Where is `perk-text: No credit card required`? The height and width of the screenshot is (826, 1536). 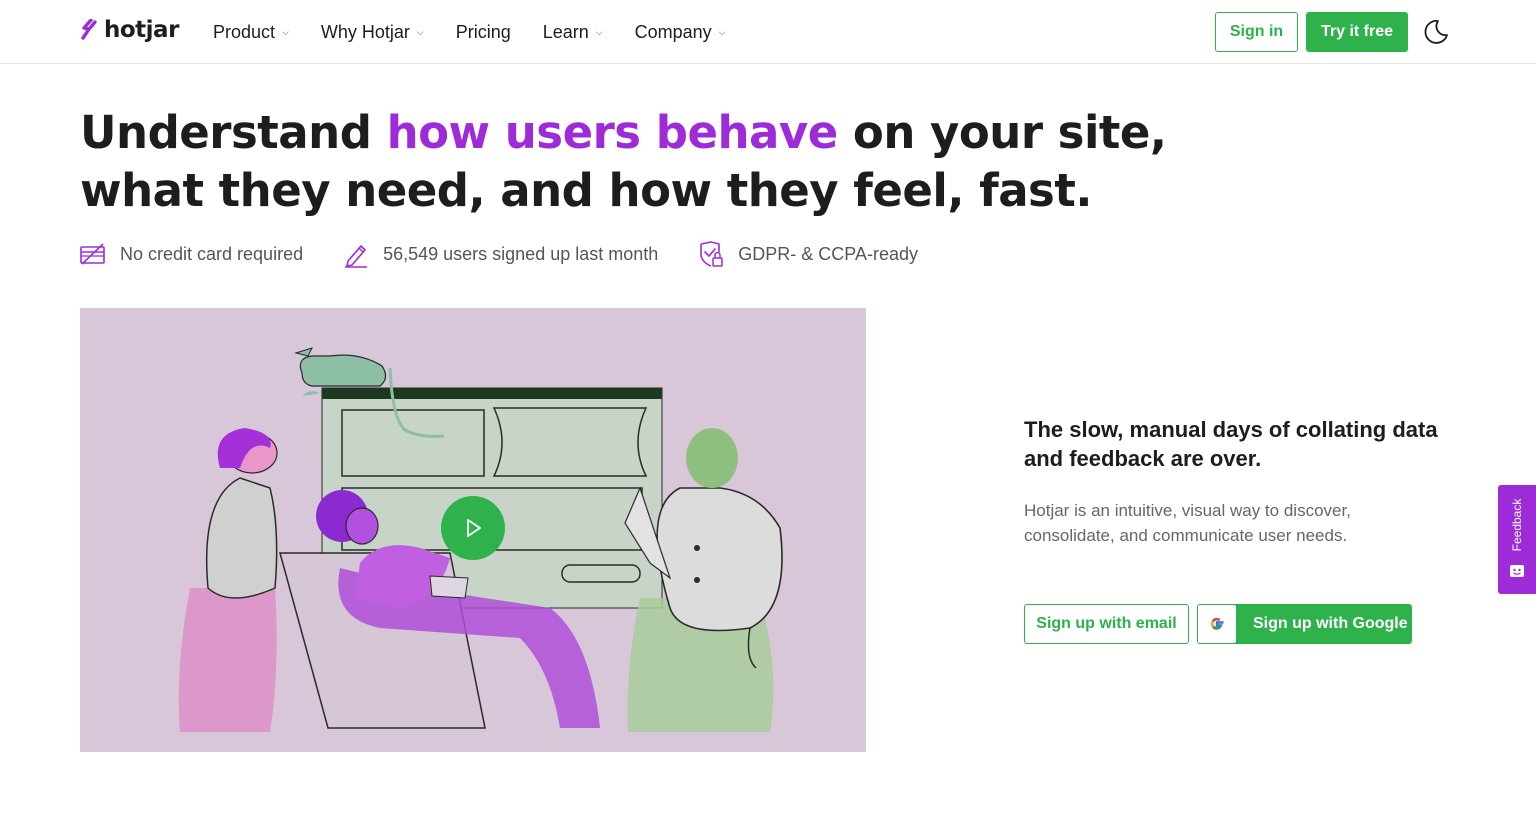
perk-text: No credit card required is located at coordinates (212, 253).